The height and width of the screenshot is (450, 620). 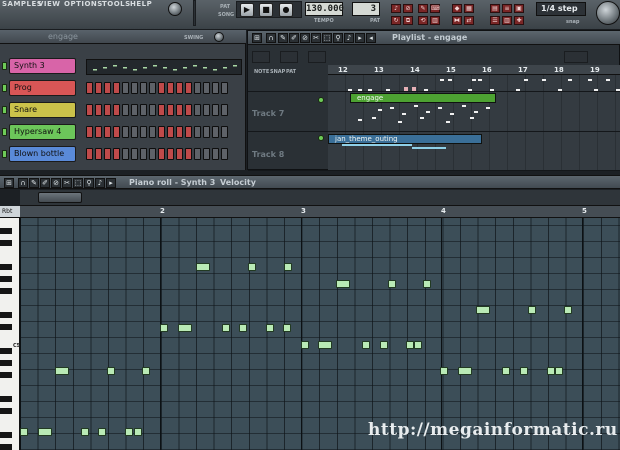 I want to click on menu-tools: TOOLS, so click(x=116, y=4).